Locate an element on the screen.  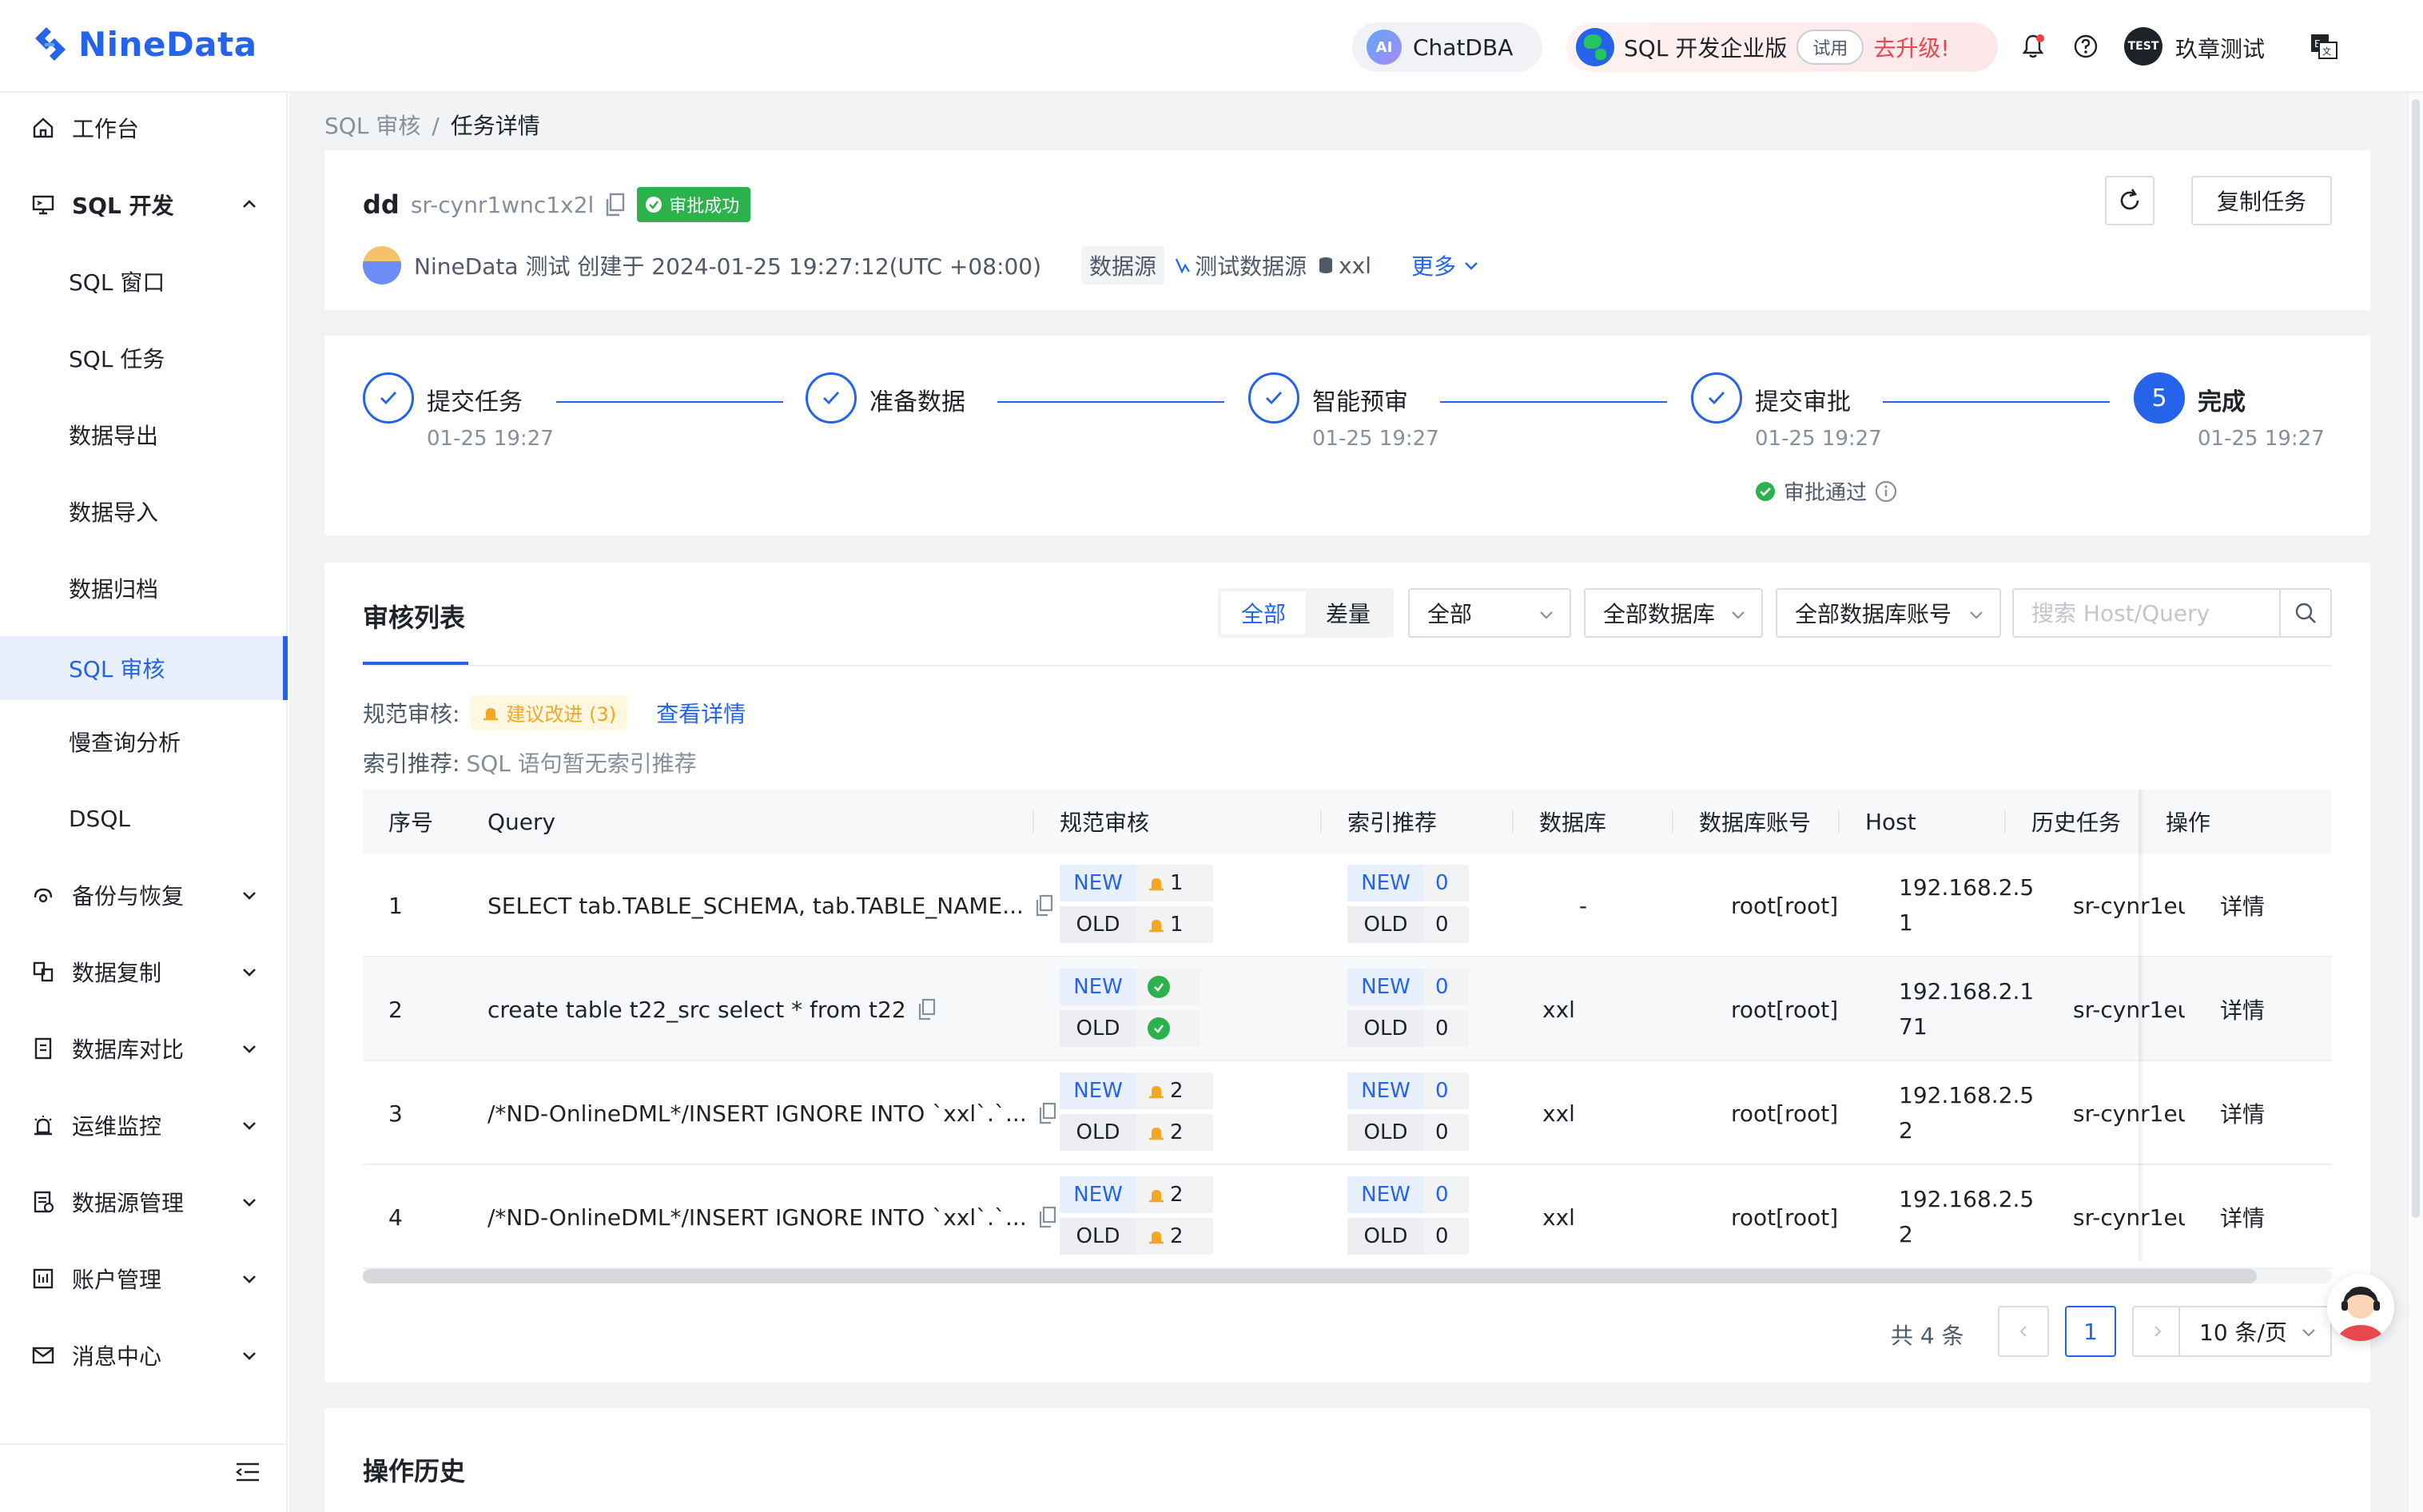
chevron-right-icon is located at coordinates (2158, 1331).